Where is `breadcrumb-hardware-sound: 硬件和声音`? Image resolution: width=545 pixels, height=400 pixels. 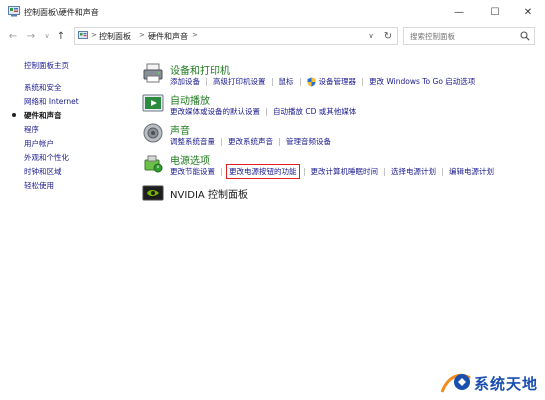
breadcrumb-hardware-sound: 硬件和声音 is located at coordinates (168, 36).